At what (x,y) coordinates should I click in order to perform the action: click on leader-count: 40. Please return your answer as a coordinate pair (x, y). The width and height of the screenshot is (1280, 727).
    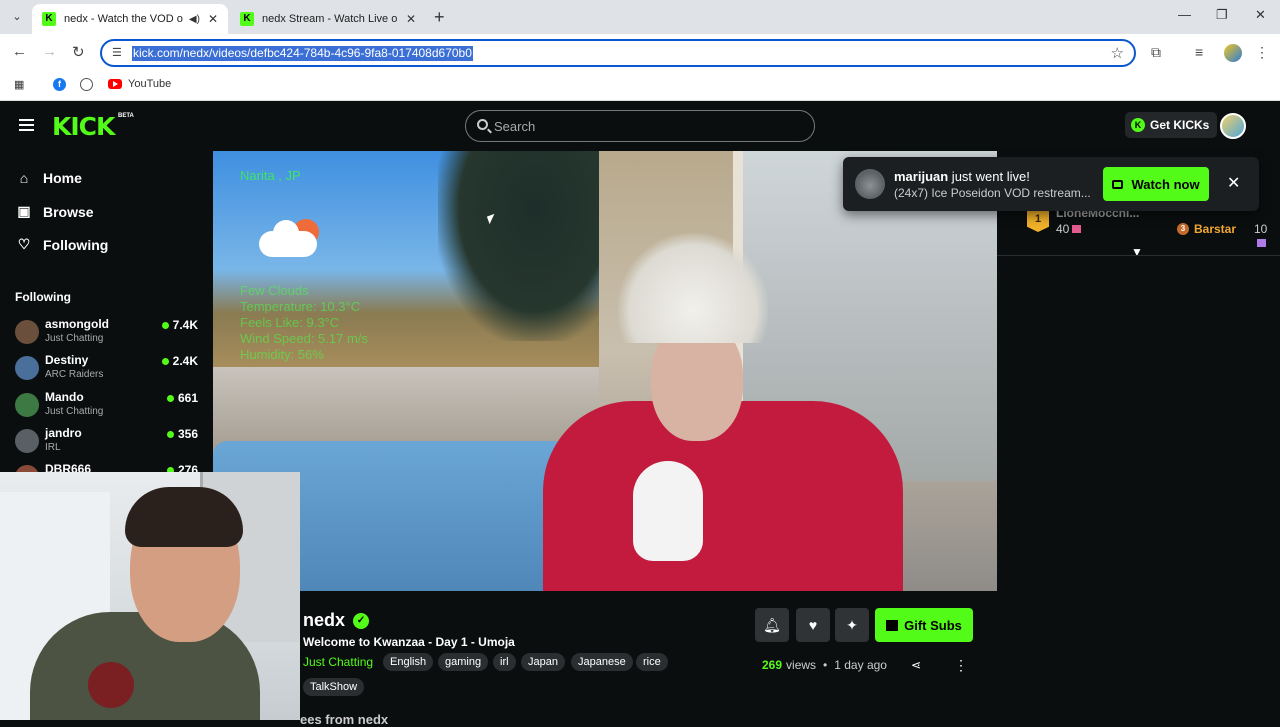
    Looking at the image, I should click on (1069, 229).